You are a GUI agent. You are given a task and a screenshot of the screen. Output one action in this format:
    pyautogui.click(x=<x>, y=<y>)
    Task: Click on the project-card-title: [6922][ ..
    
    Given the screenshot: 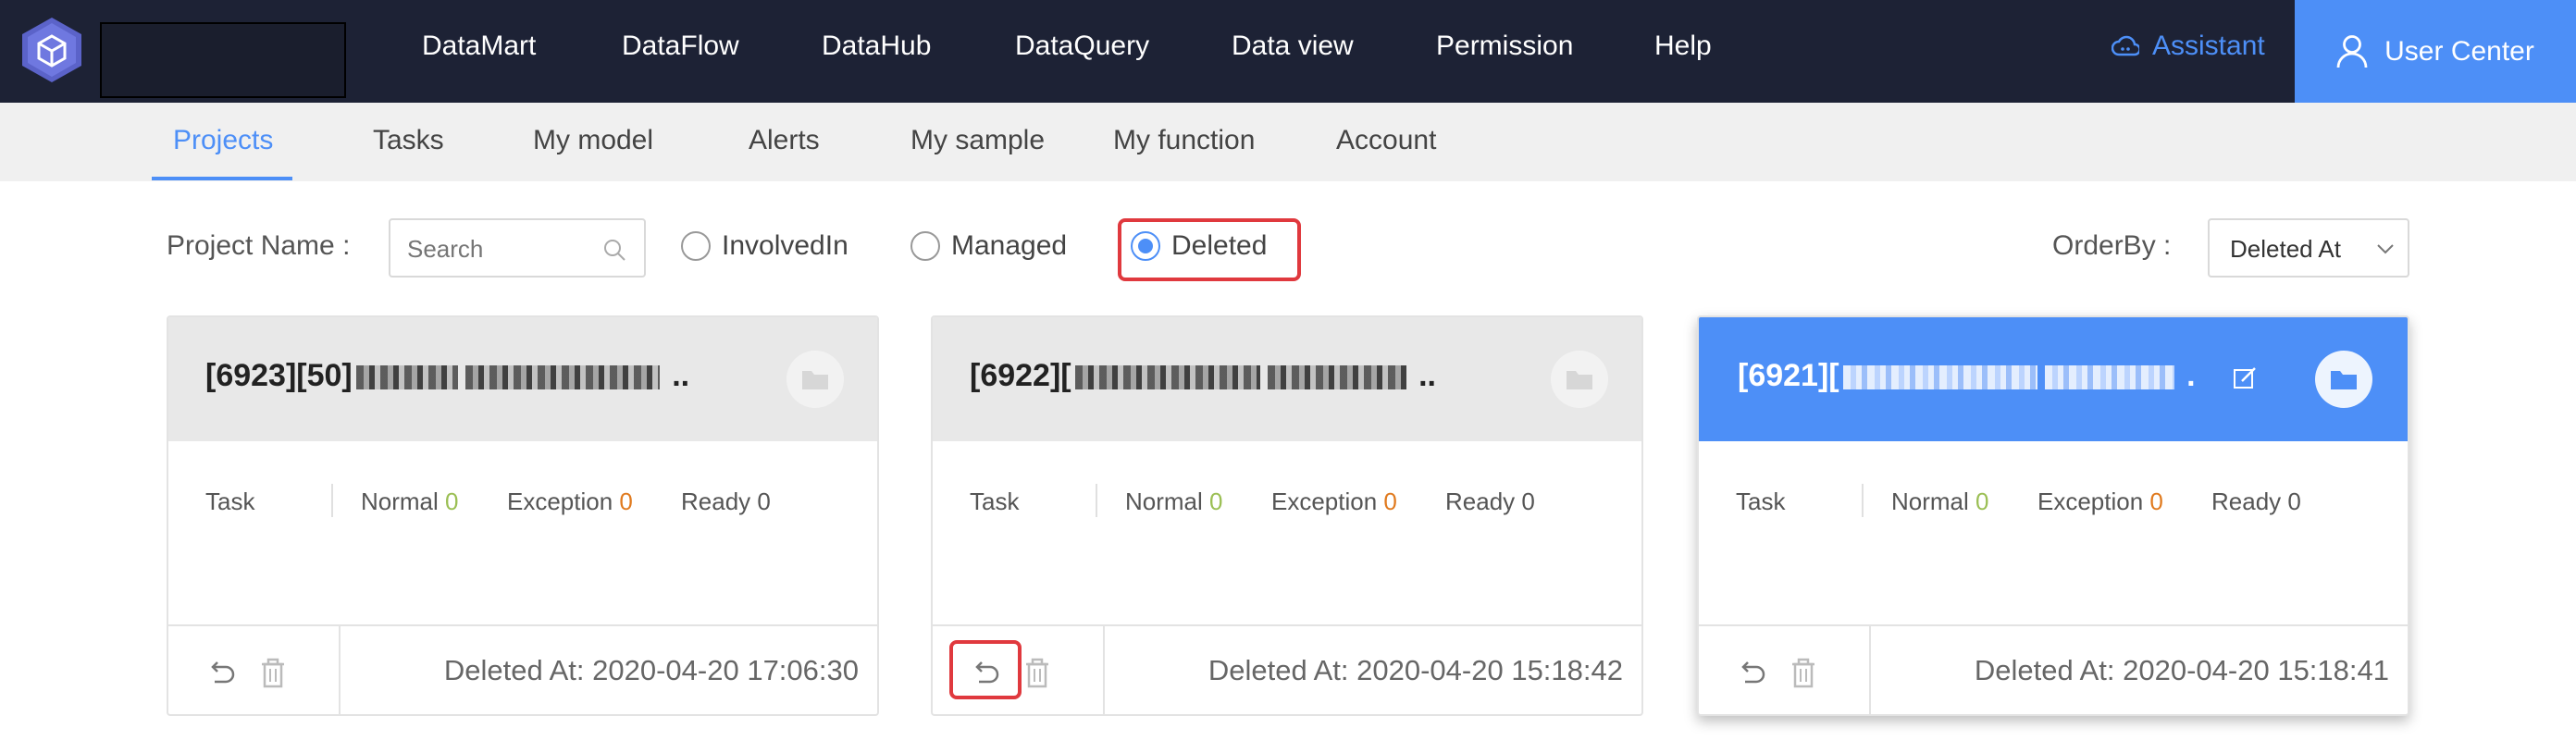 What is the action you would take?
    pyautogui.click(x=1203, y=376)
    